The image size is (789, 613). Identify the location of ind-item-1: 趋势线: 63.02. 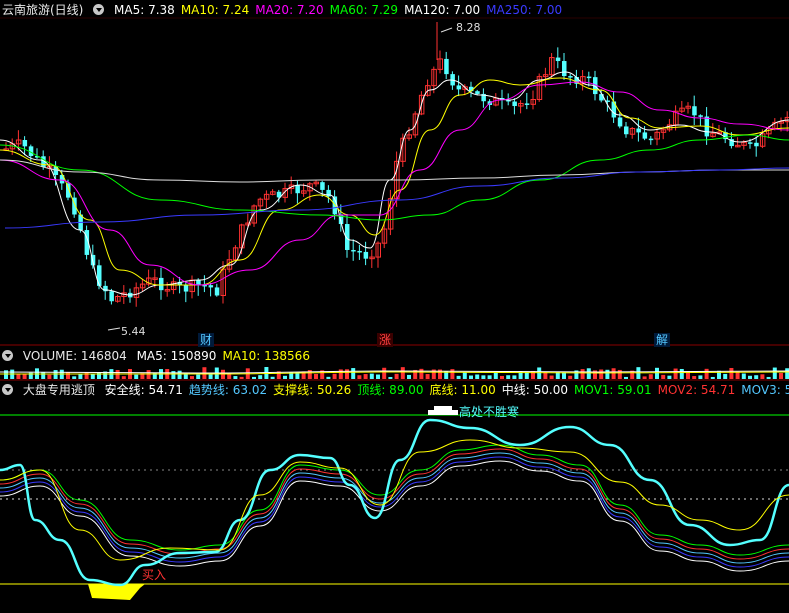
(228, 390).